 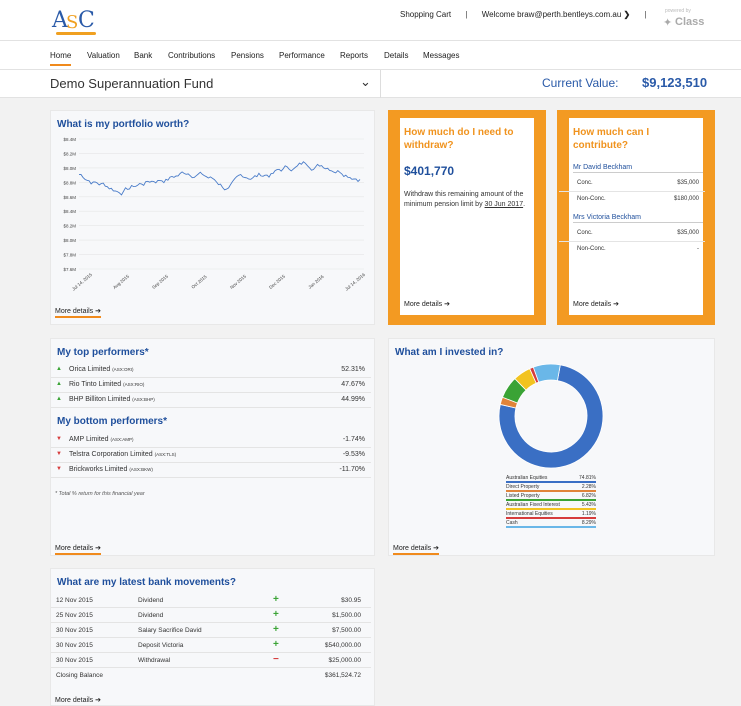 I want to click on legend-row: Australian Equities 74.81%, so click(x=551, y=479).